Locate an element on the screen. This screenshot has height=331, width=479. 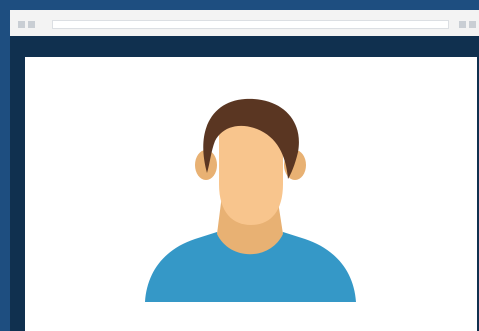
address-bar is located at coordinates (250, 24).